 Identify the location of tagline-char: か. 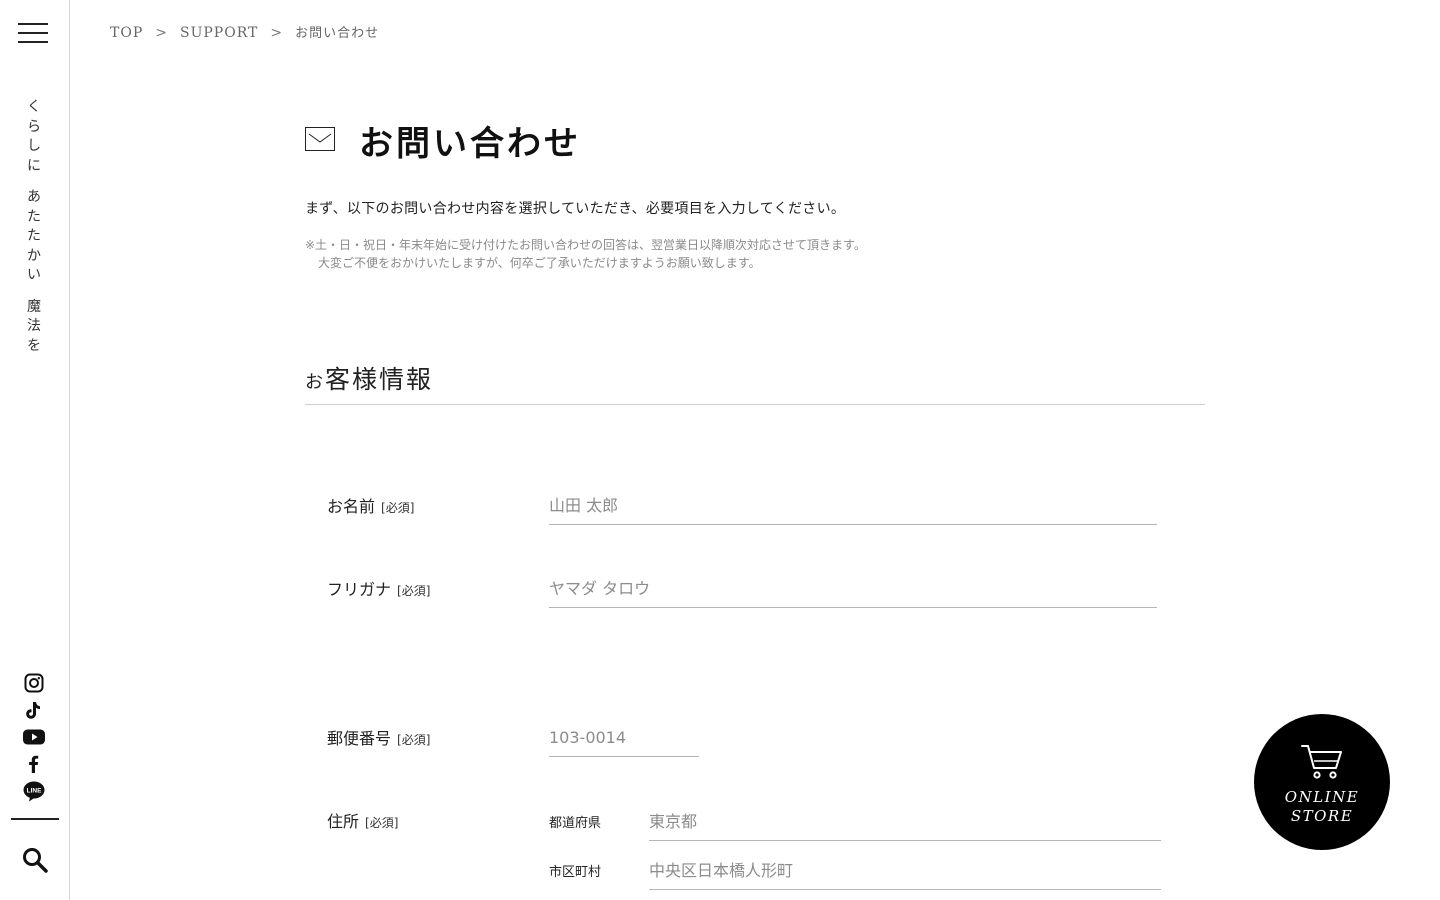
(34, 255).